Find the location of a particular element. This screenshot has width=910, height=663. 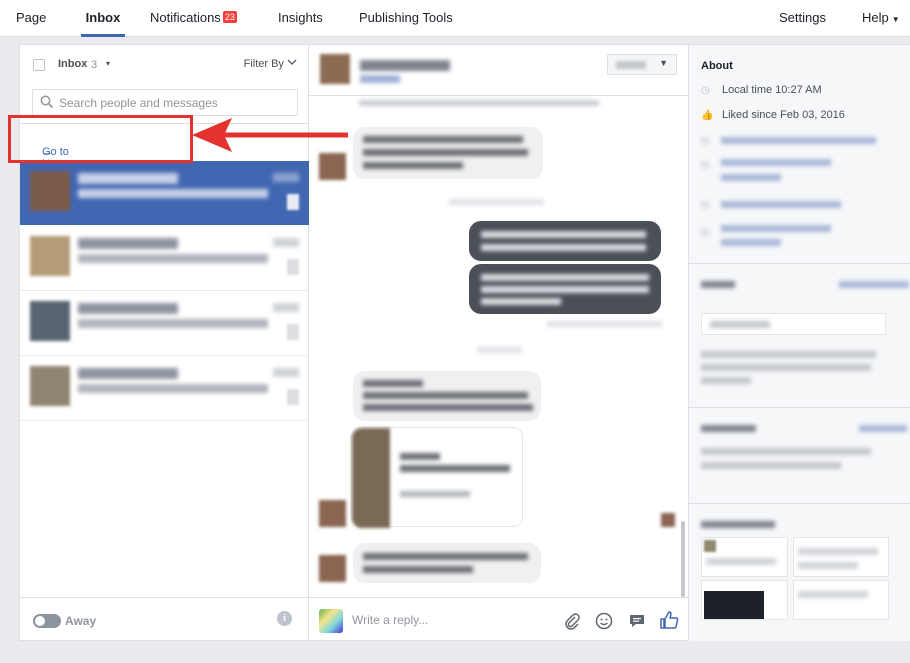

away-label: Away is located at coordinates (81, 621).